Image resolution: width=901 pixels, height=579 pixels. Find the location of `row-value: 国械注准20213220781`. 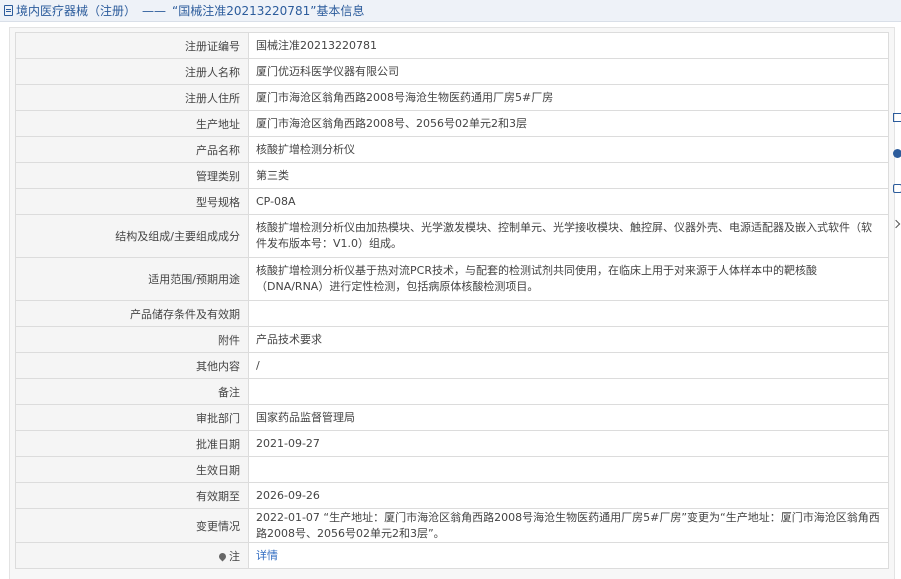

row-value: 国械注准20213220781 is located at coordinates (568, 45).